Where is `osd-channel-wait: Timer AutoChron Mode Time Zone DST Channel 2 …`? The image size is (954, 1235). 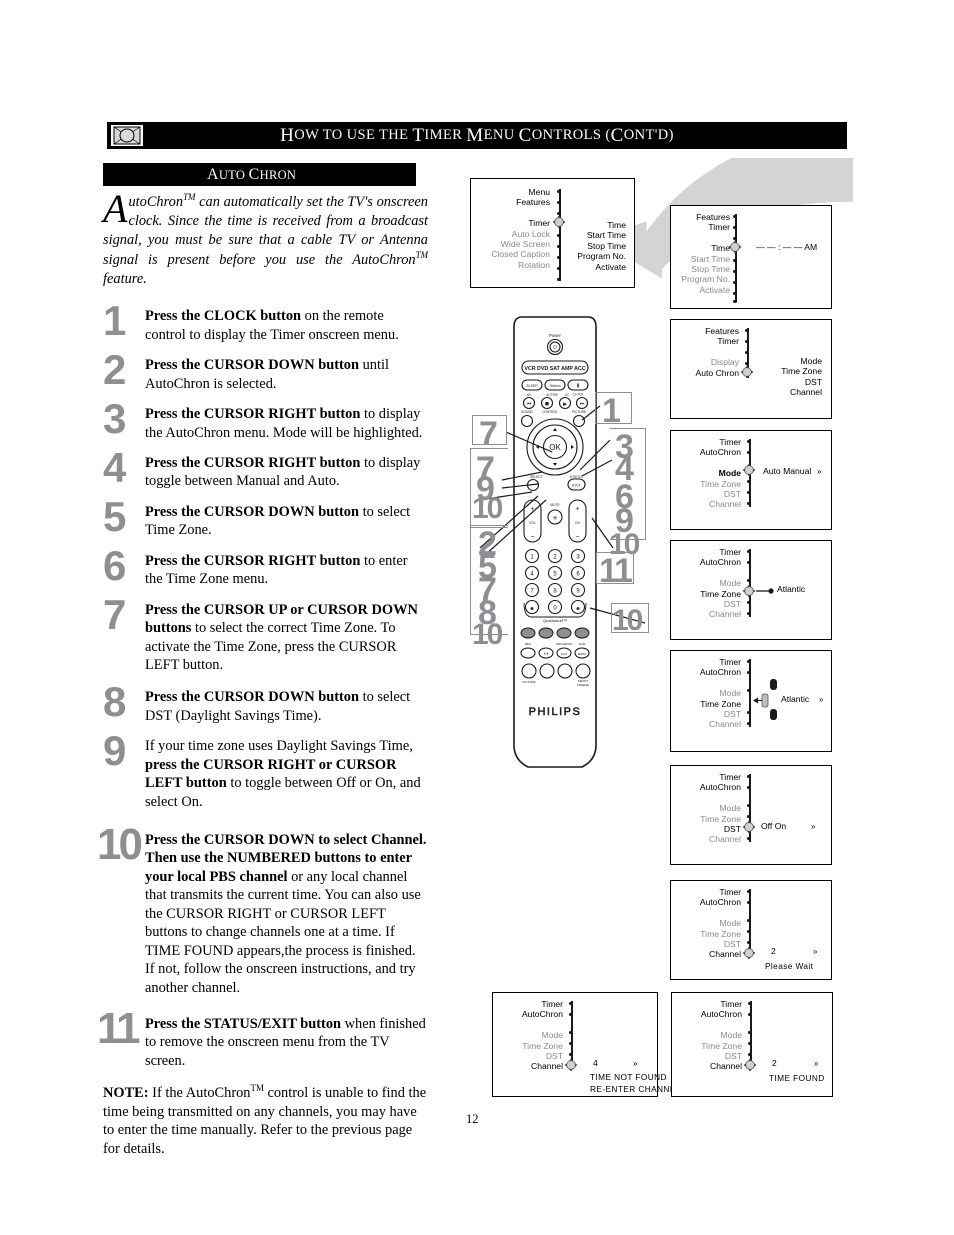 osd-channel-wait: Timer AutoChron Mode Time Zone DST Channel 2 … is located at coordinates (751, 930).